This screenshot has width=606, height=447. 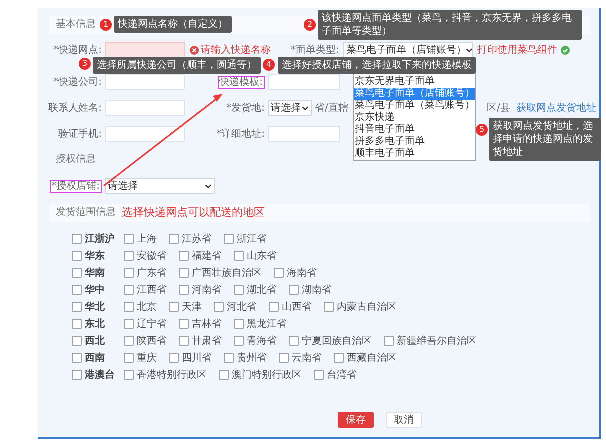 What do you see at coordinates (240, 134) in the screenshot?
I see `field-label: *详细地址:` at bounding box center [240, 134].